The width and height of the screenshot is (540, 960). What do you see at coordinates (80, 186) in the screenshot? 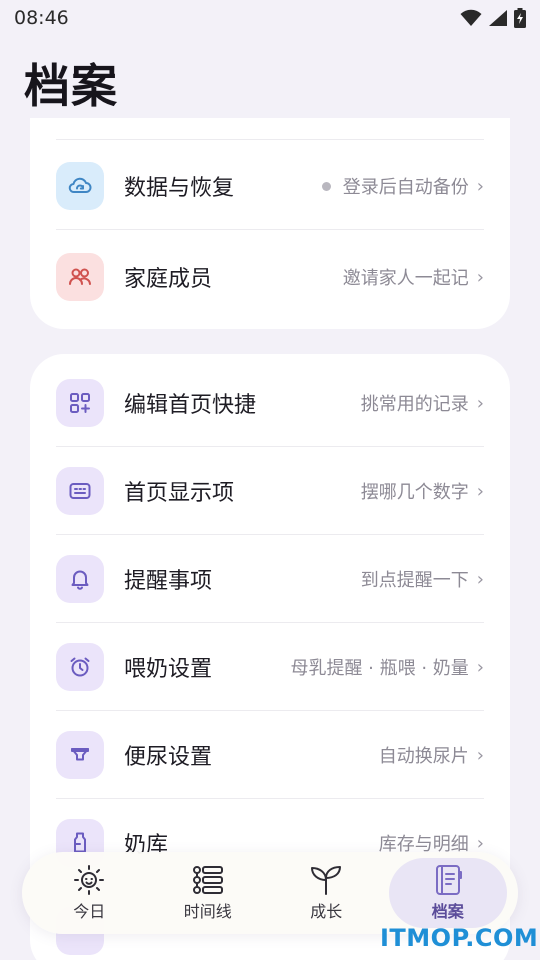
I see `cloud-sync-icon` at bounding box center [80, 186].